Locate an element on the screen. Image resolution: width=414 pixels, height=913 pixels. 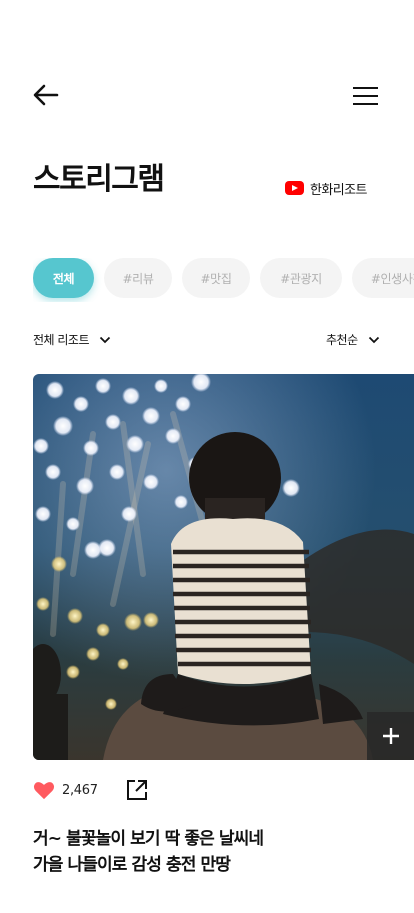
tag-restaurant: #맛집 is located at coordinates (216, 278).